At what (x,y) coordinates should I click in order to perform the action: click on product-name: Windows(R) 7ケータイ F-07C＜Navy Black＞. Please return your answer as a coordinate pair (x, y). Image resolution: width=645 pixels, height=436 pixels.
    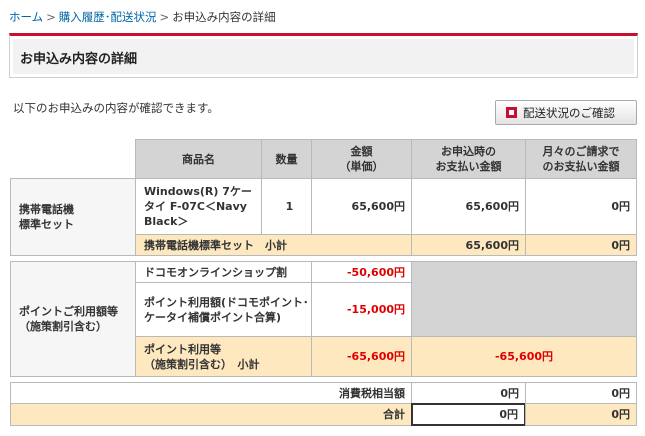
    Looking at the image, I should click on (198, 206).